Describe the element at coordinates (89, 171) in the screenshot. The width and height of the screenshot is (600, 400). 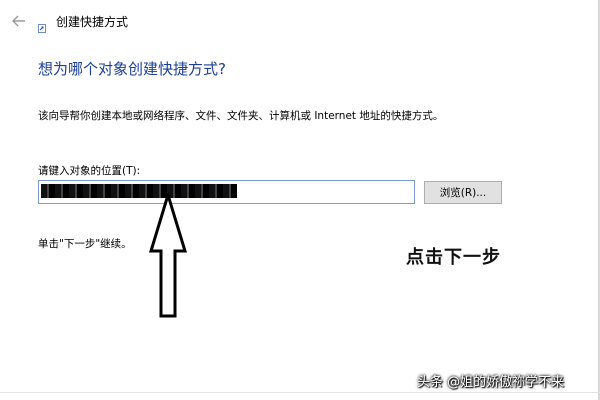
I see `location-label: 请键入对象的位置(T):` at that location.